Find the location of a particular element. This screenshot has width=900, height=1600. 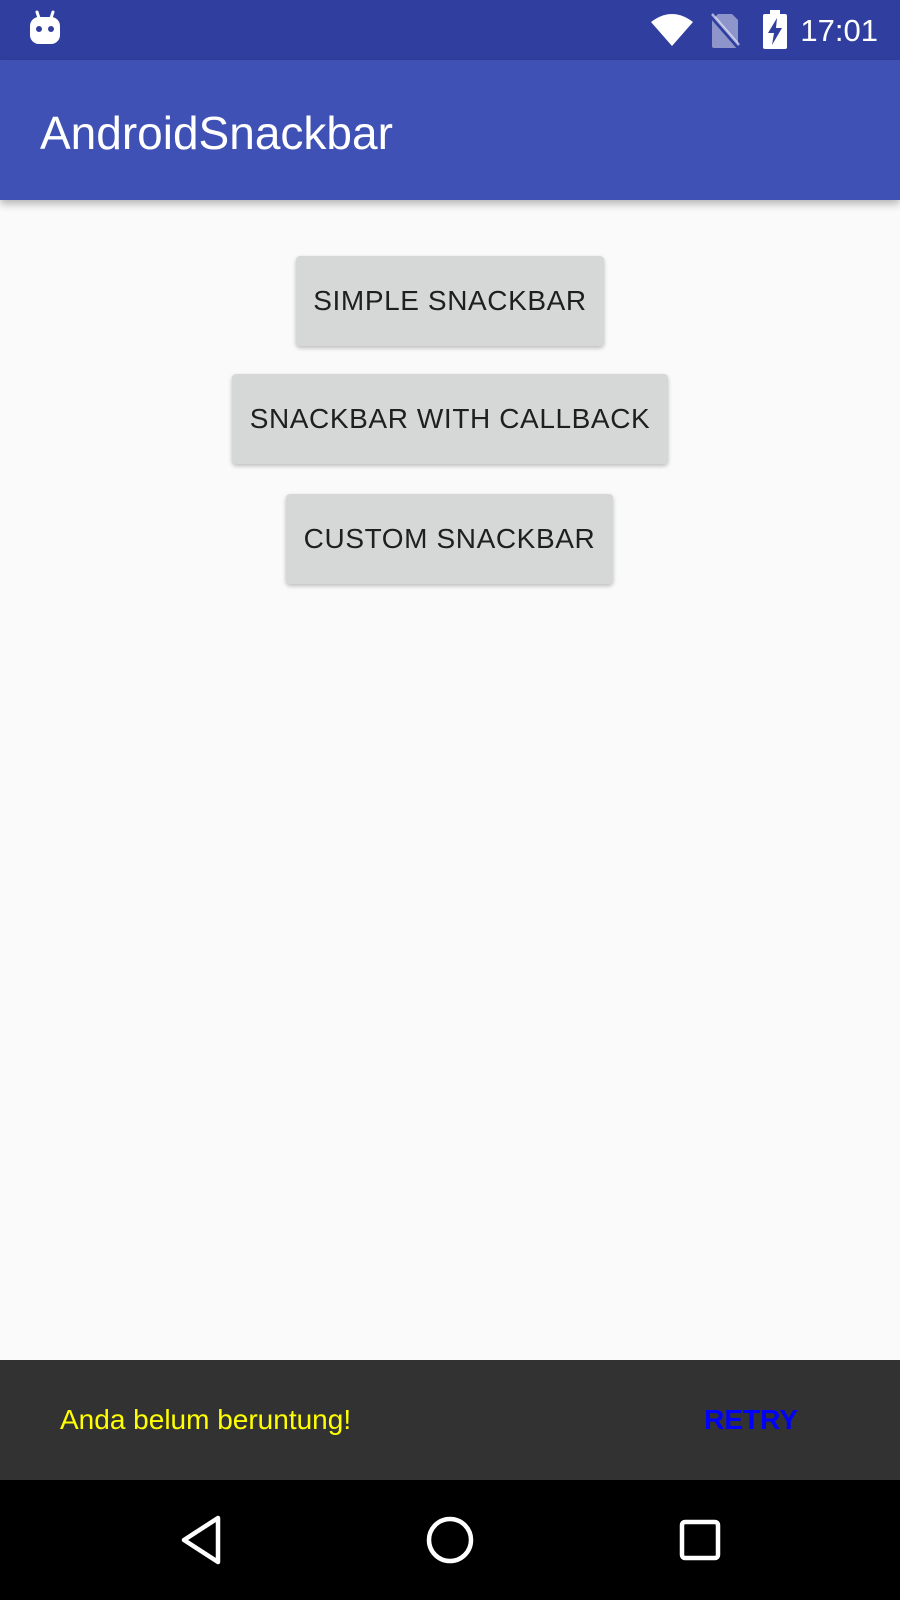

simple-snackbar-button: SIMPLE SNACKBAR is located at coordinates (450, 301).